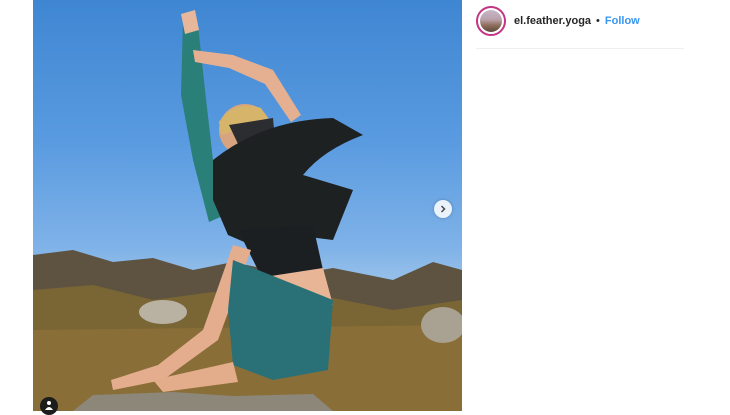  What do you see at coordinates (552, 21) in the screenshot?
I see `username-link: el.feather.yoga` at bounding box center [552, 21].